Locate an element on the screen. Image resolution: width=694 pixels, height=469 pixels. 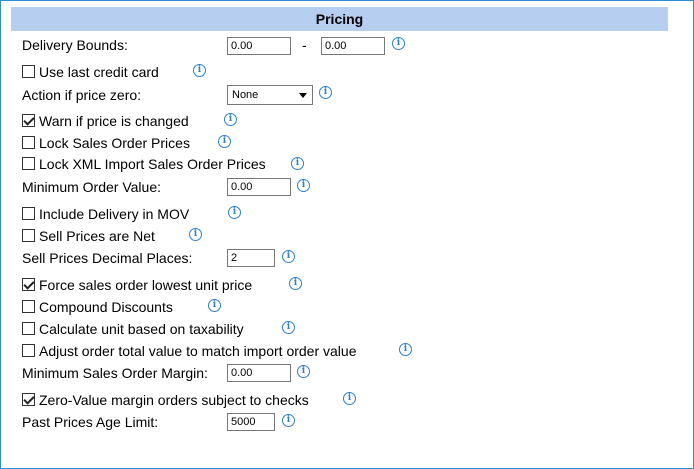
calculate-unit-taxability-row: Calculate unit based on taxability is located at coordinates (149, 329).